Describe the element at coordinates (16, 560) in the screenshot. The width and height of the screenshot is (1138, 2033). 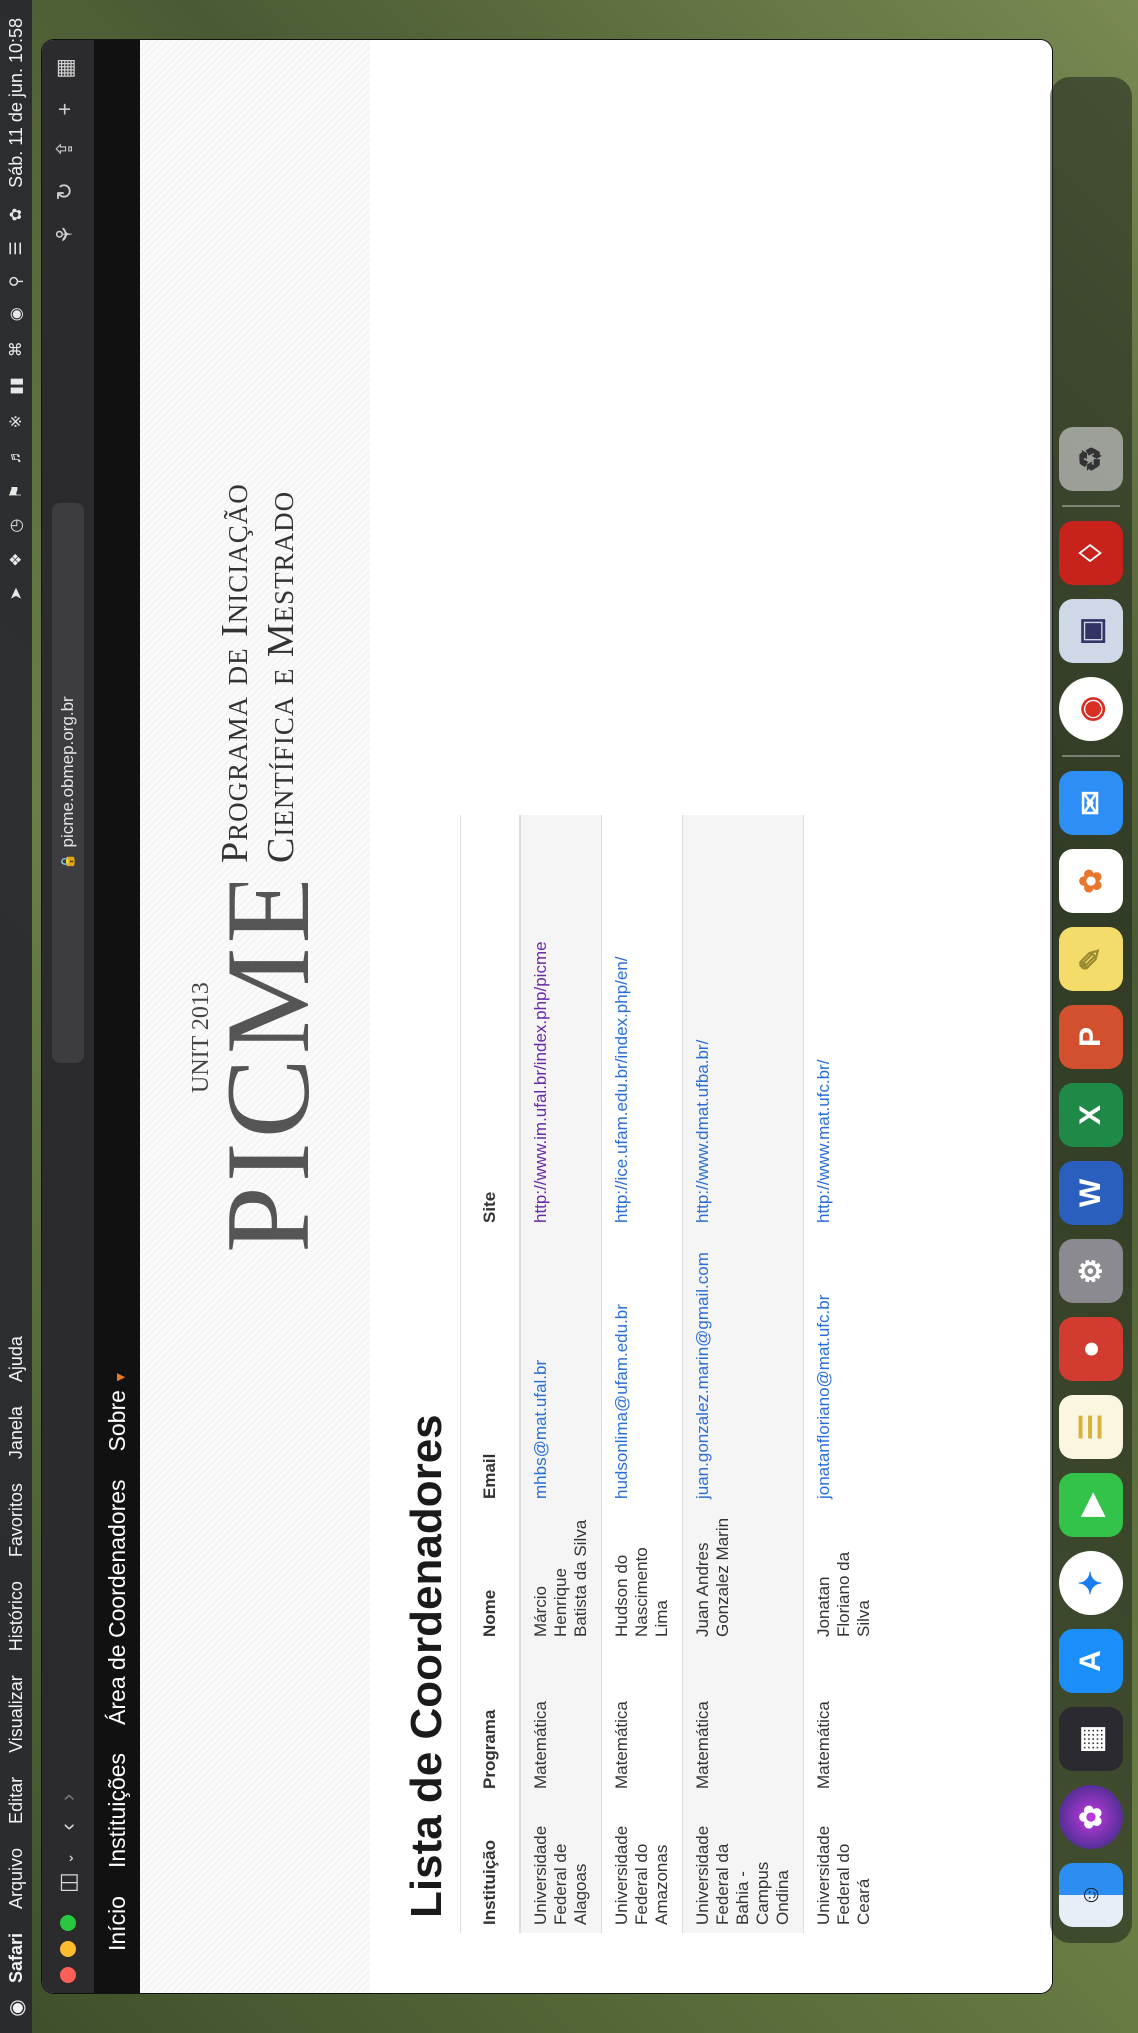
I see `dropbox-icon: ❖` at that location.